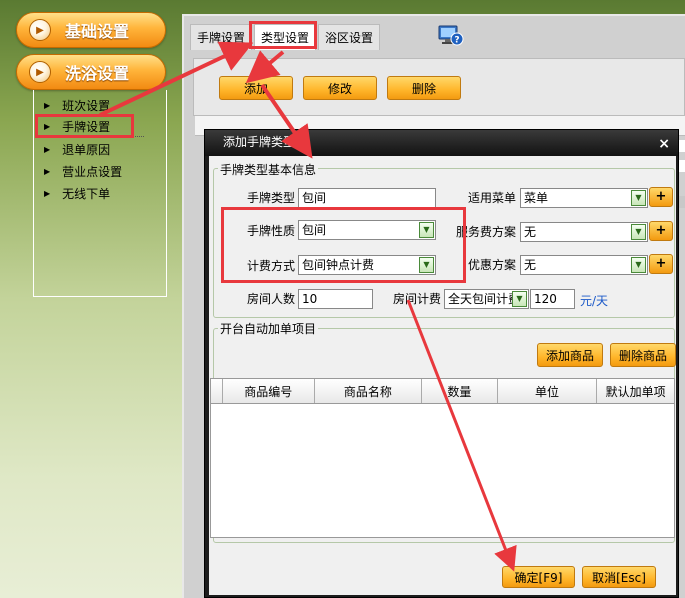 This screenshot has width=685, height=598. I want to click on room-billing-value: 全天包间计费, so click(484, 299).